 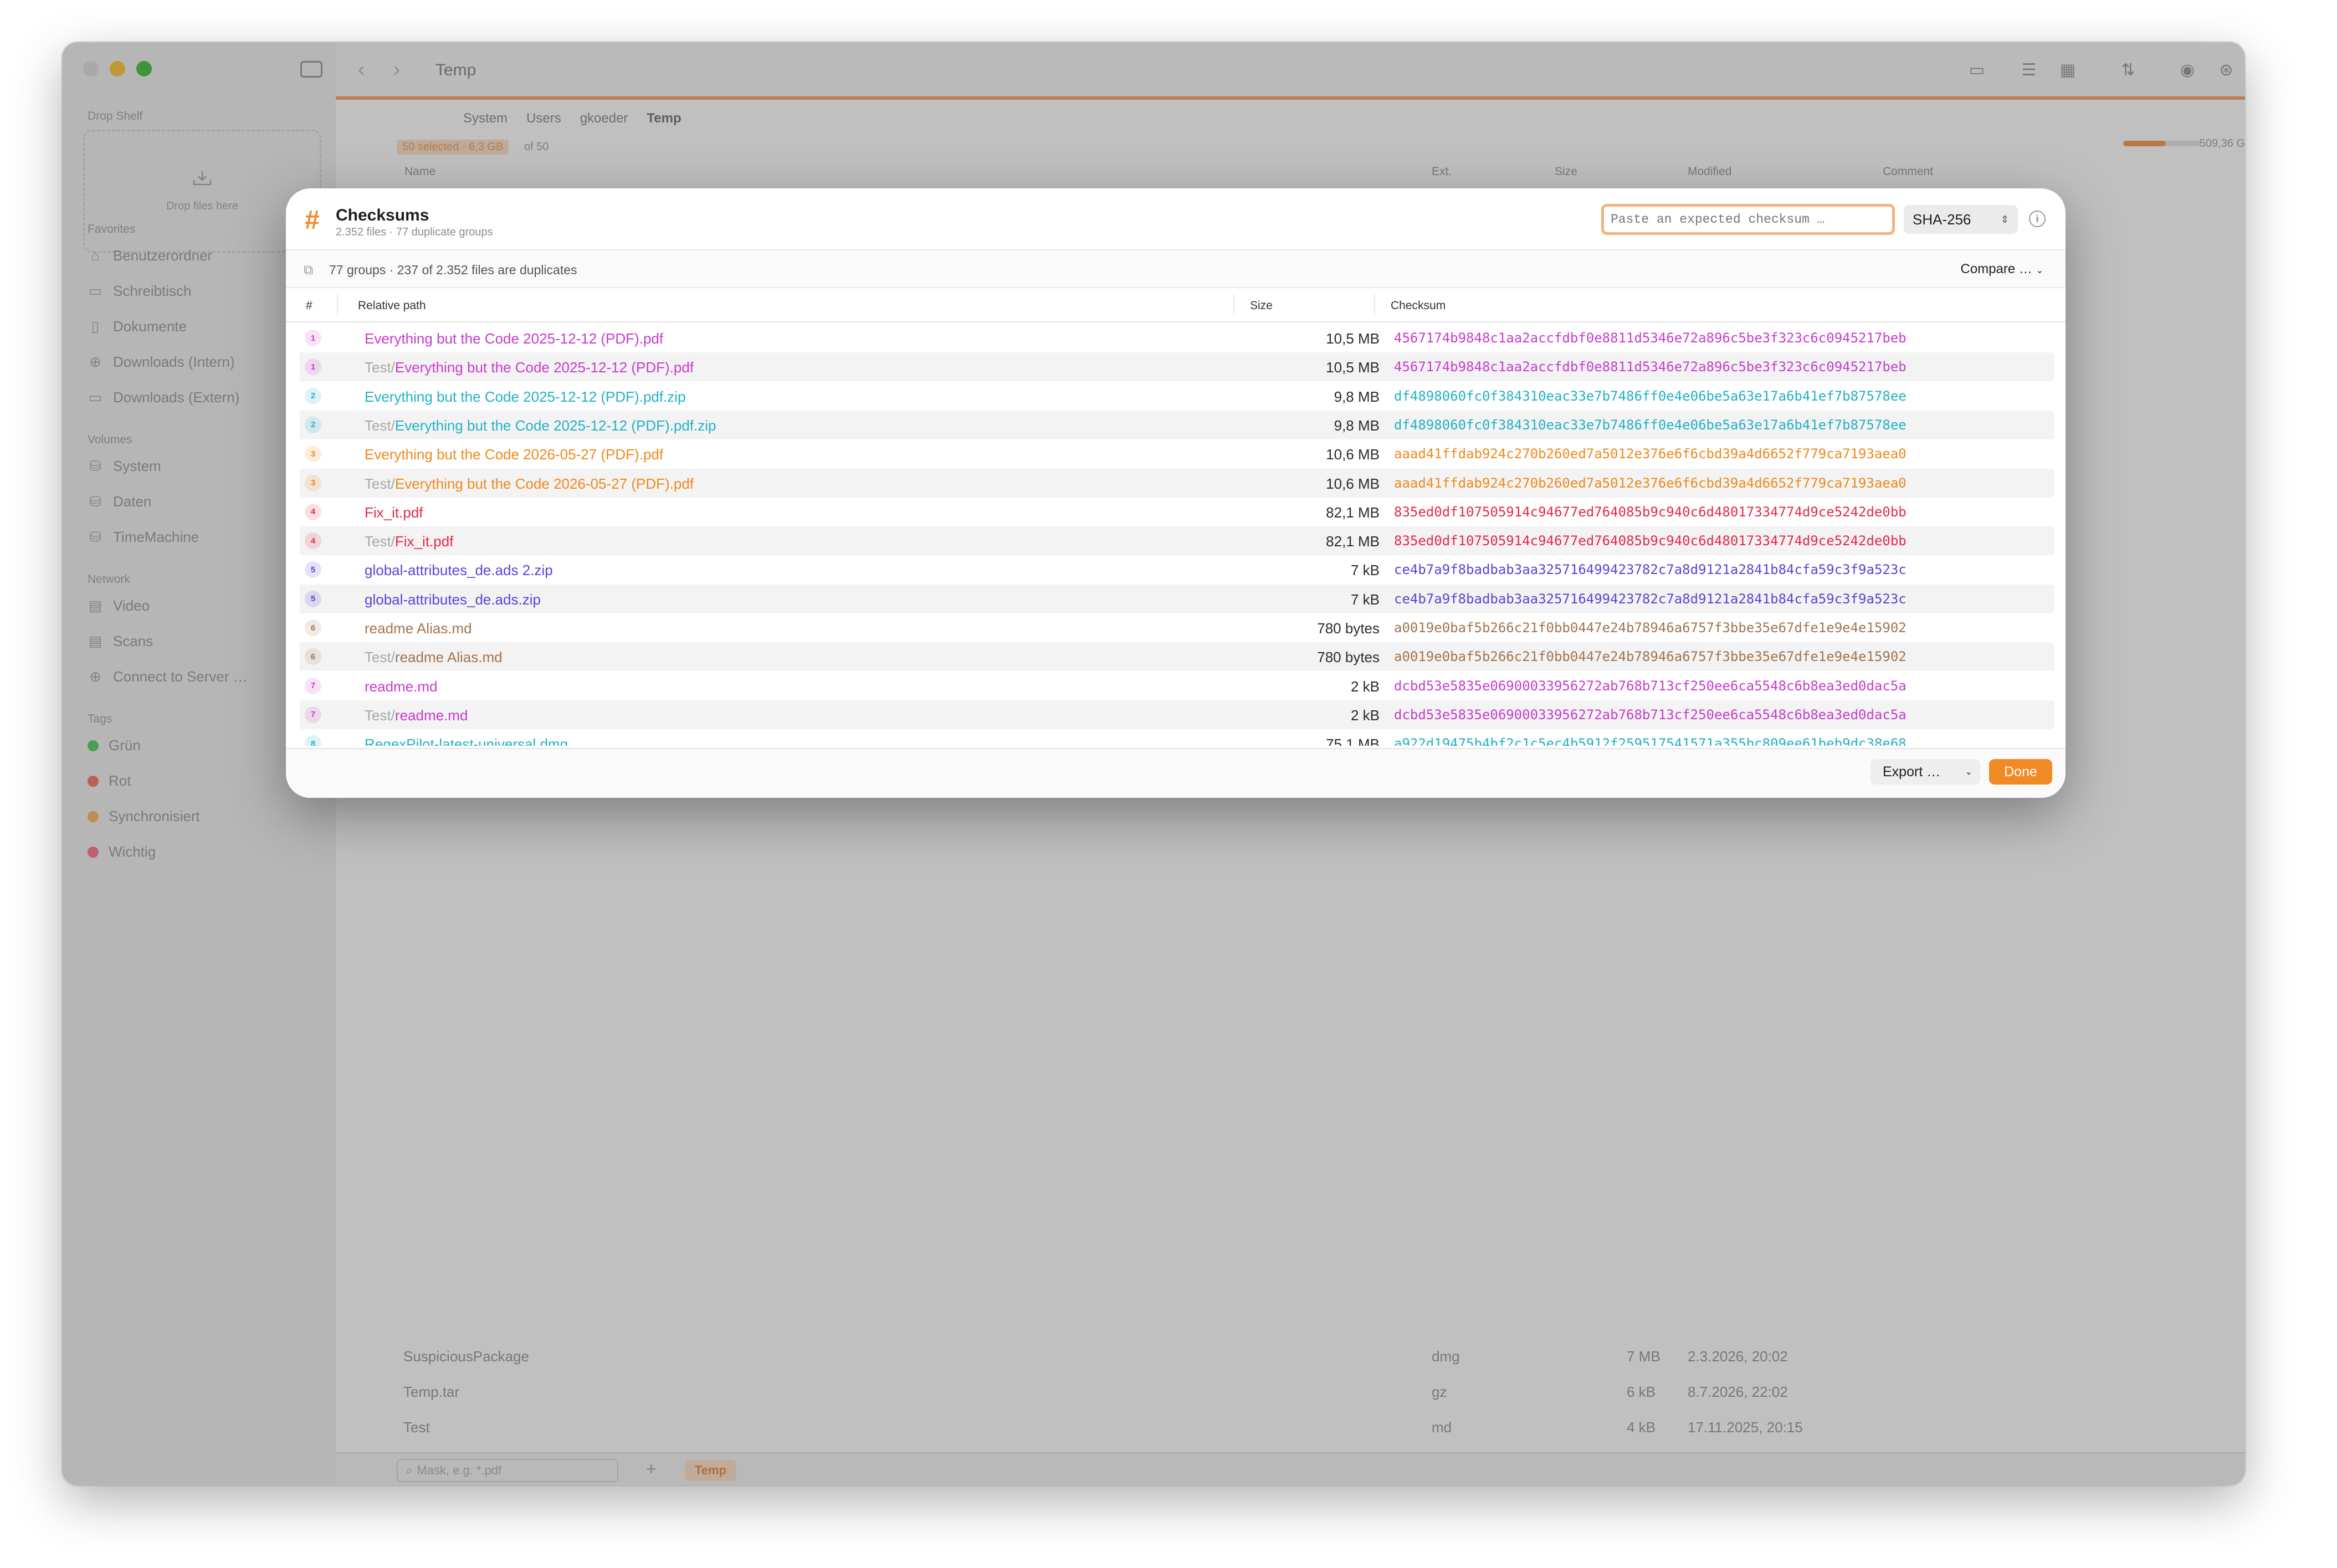 What do you see at coordinates (1748, 219) in the screenshot?
I see `expected-checksum-input` at bounding box center [1748, 219].